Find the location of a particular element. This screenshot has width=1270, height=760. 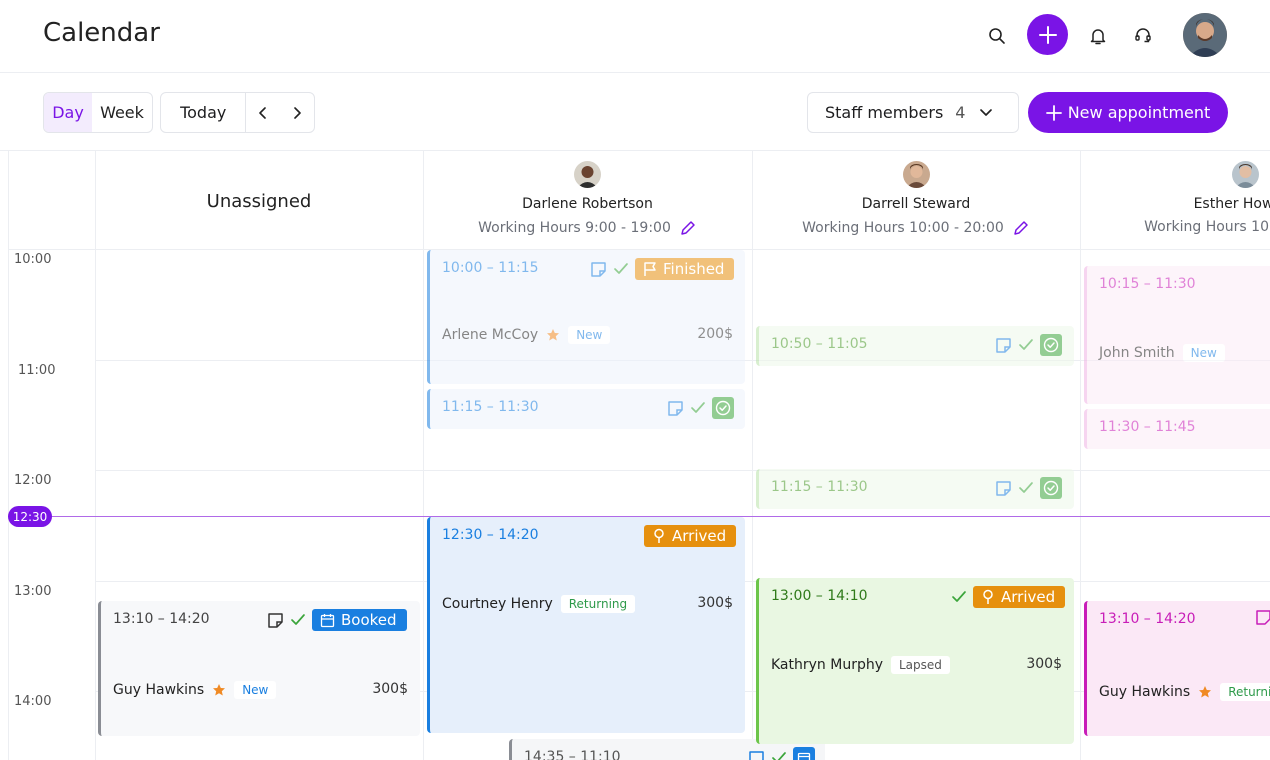

chevron-left-icon is located at coordinates (263, 112).